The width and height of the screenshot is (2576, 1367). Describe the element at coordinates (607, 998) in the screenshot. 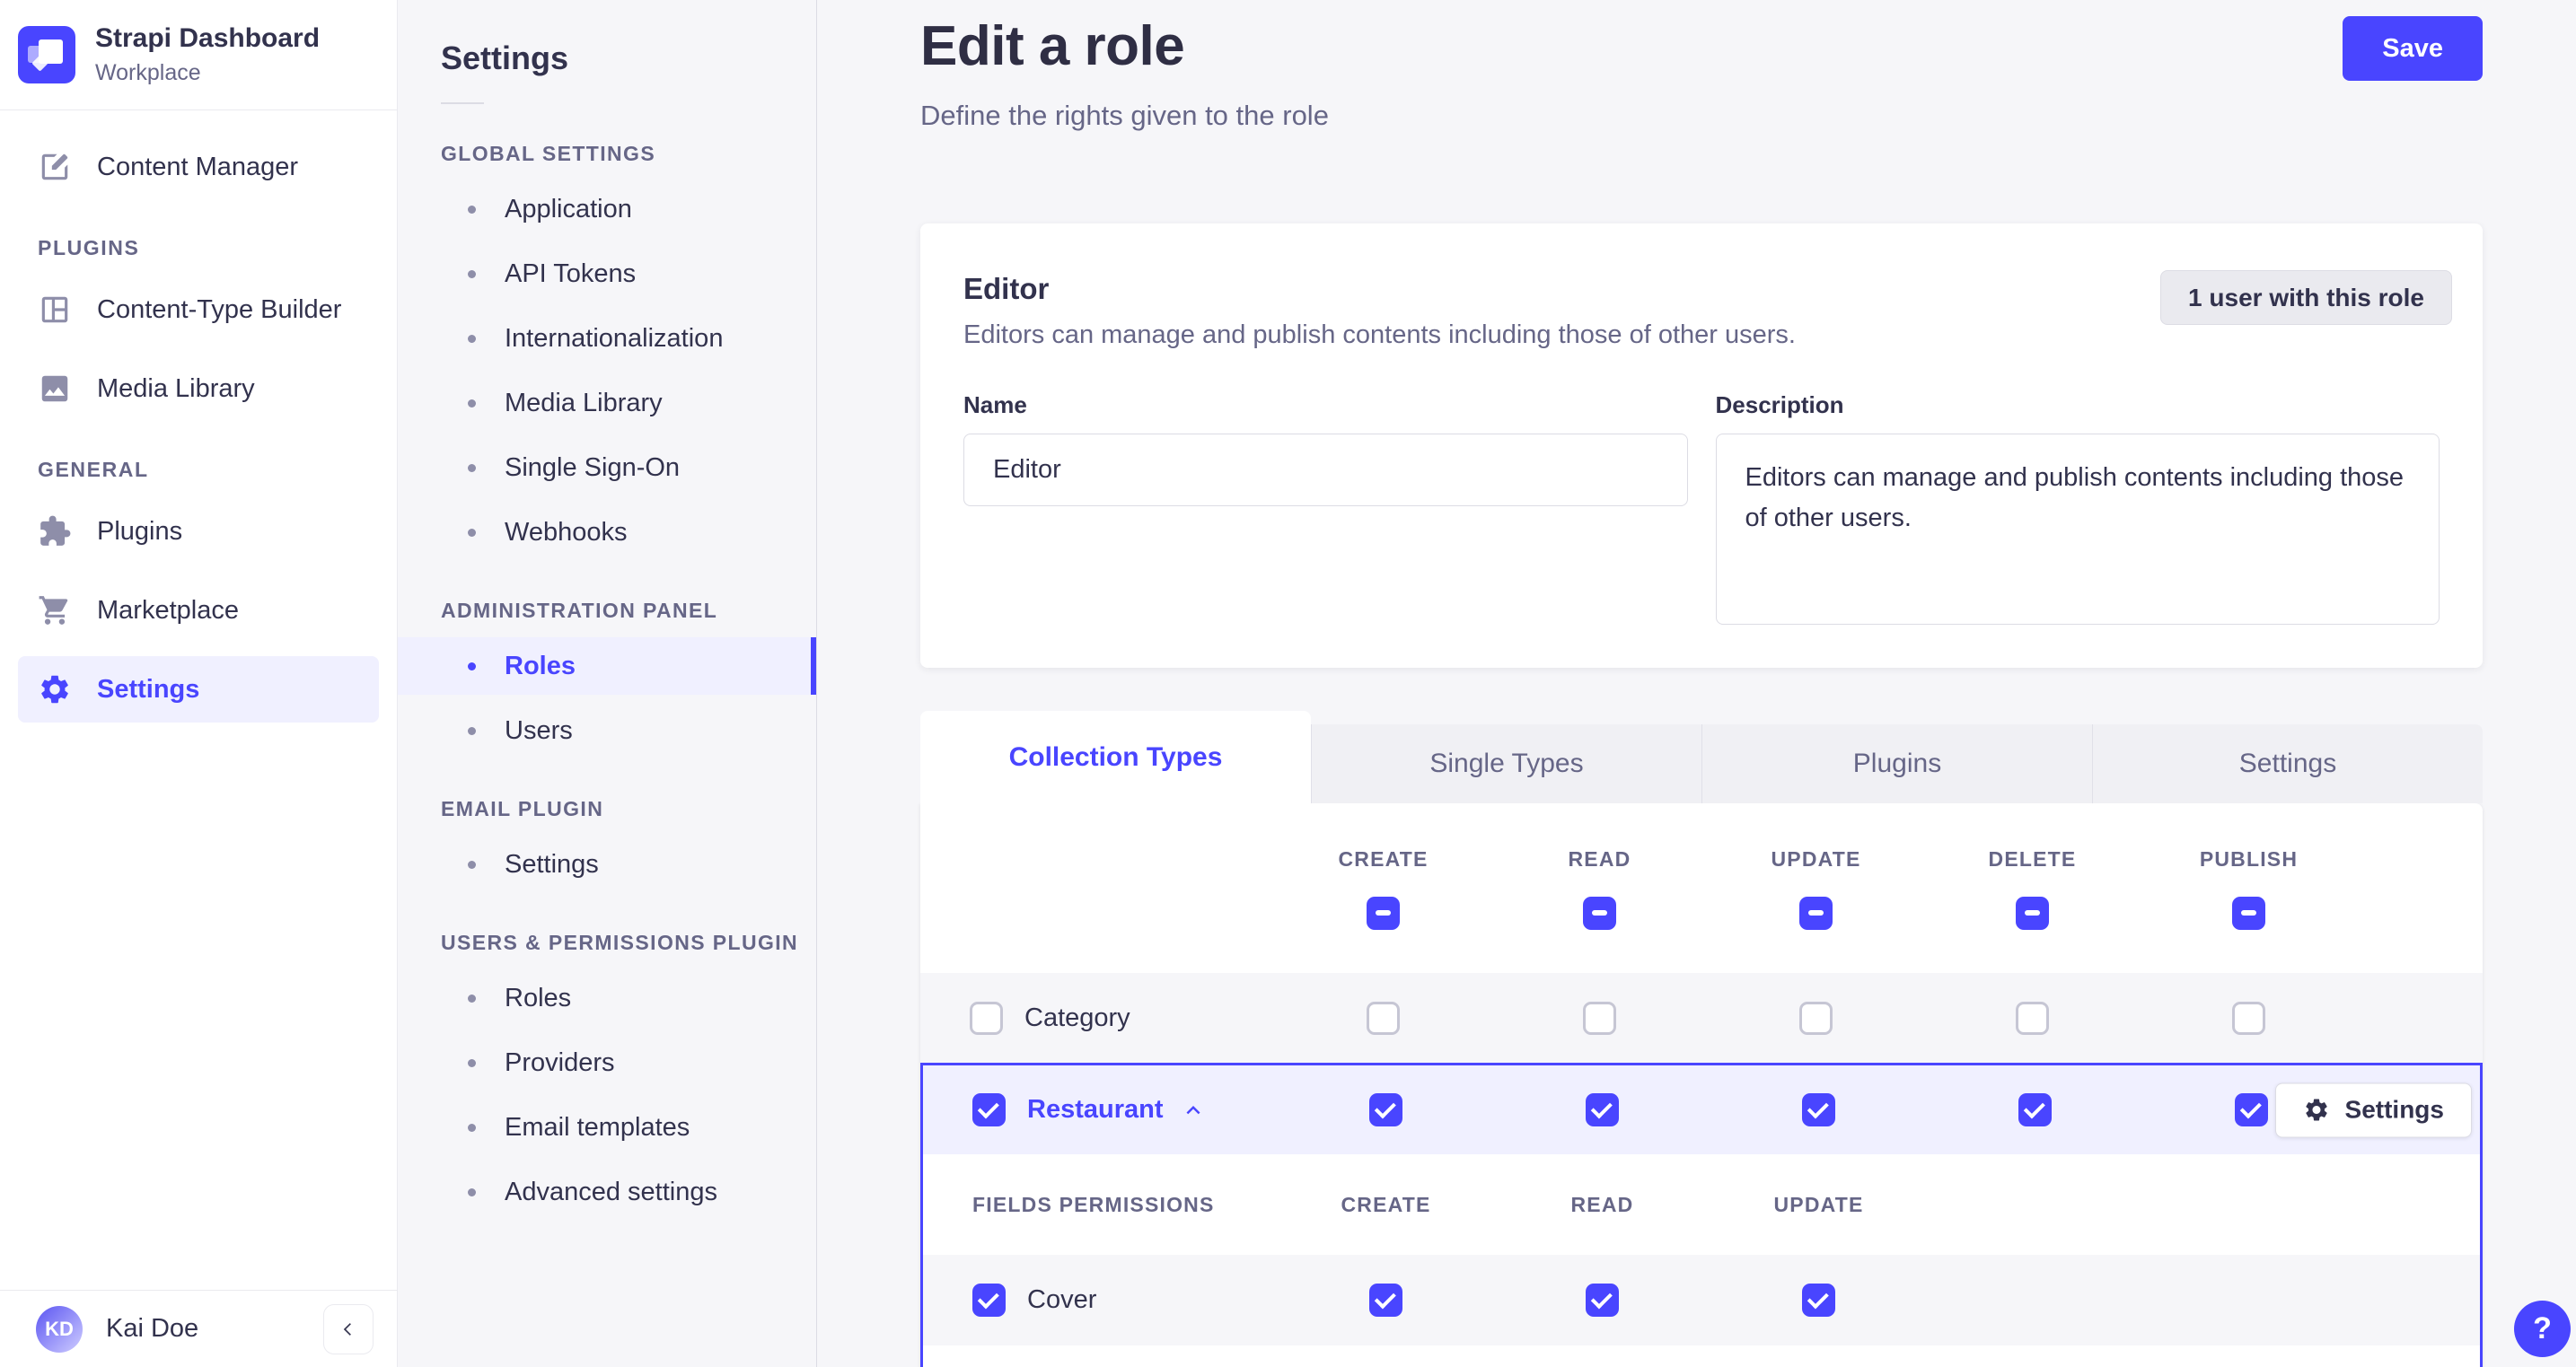

I see `subnav-item-up-roles: Roles` at that location.